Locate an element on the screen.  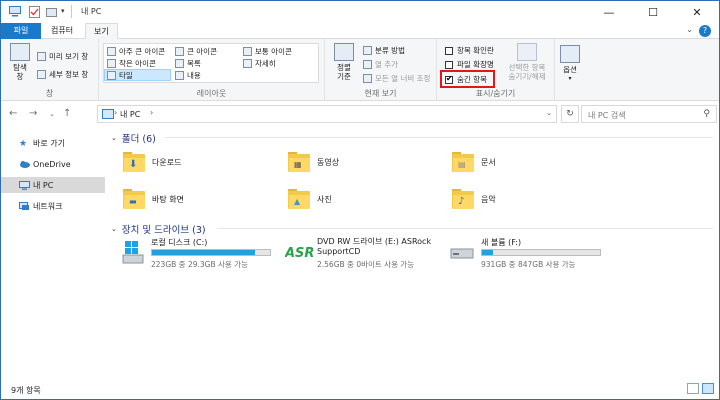
minimize-button: — is located at coordinates (609, 12).